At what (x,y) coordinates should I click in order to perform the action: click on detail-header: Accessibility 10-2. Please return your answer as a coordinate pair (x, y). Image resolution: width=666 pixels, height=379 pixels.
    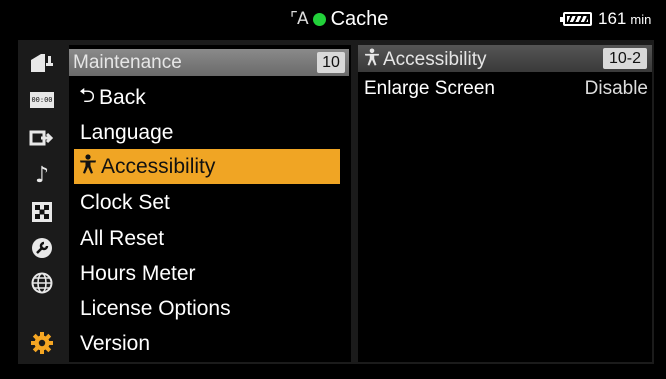
    Looking at the image, I should click on (505, 58).